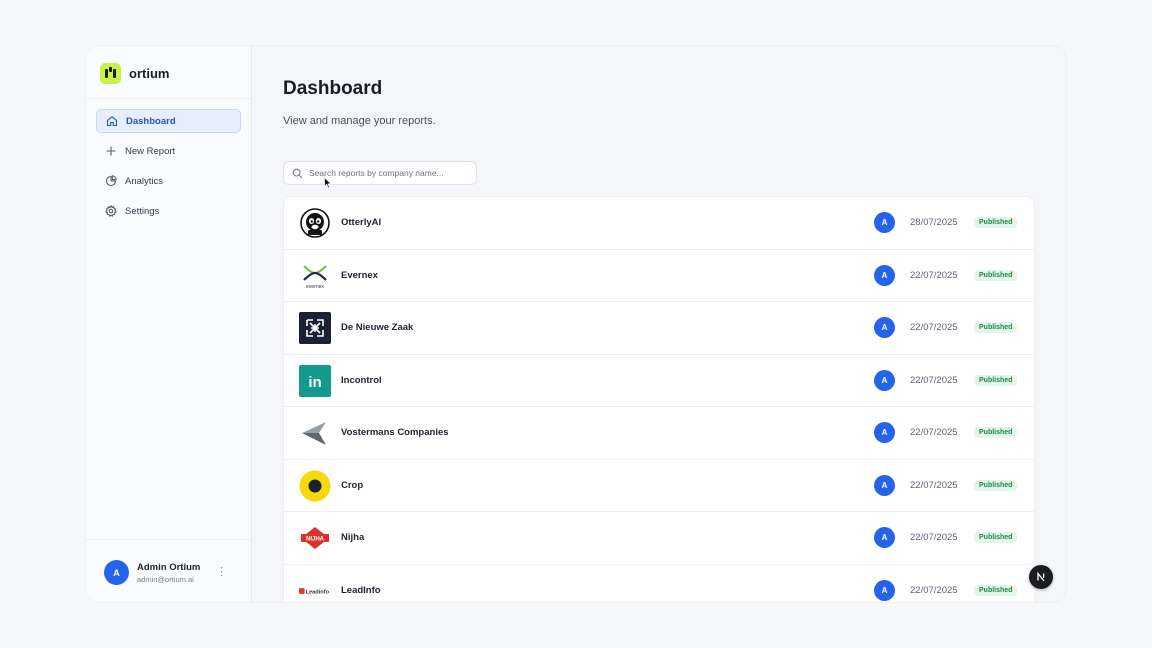 This screenshot has width=1152, height=648. Describe the element at coordinates (659, 276) in the screenshot. I see `table-row: evernex Evernex A 22/07/2025 Published` at that location.